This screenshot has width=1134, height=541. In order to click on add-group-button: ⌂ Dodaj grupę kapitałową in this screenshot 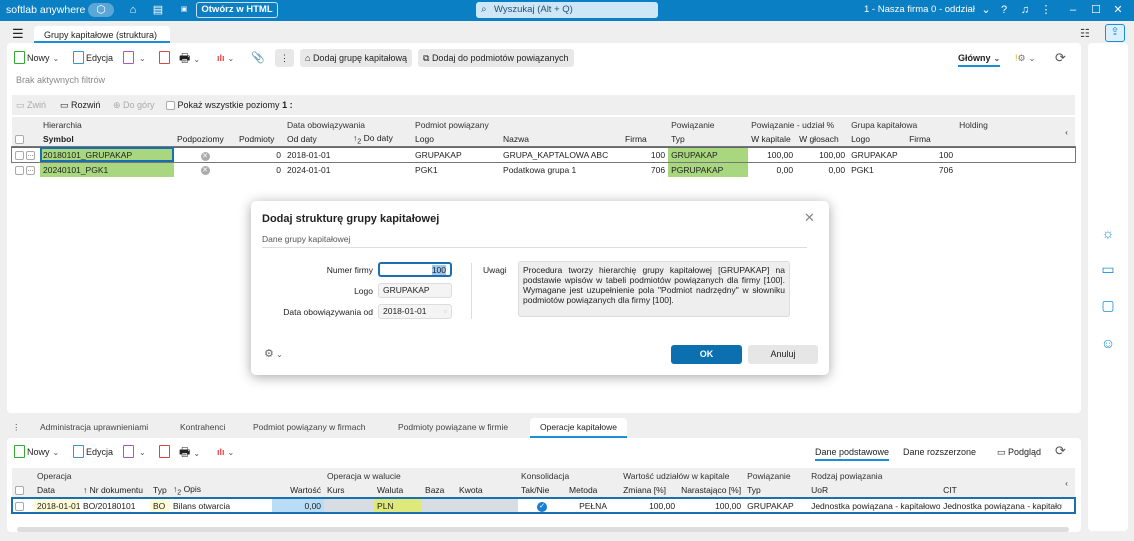, I will do `click(356, 58)`.